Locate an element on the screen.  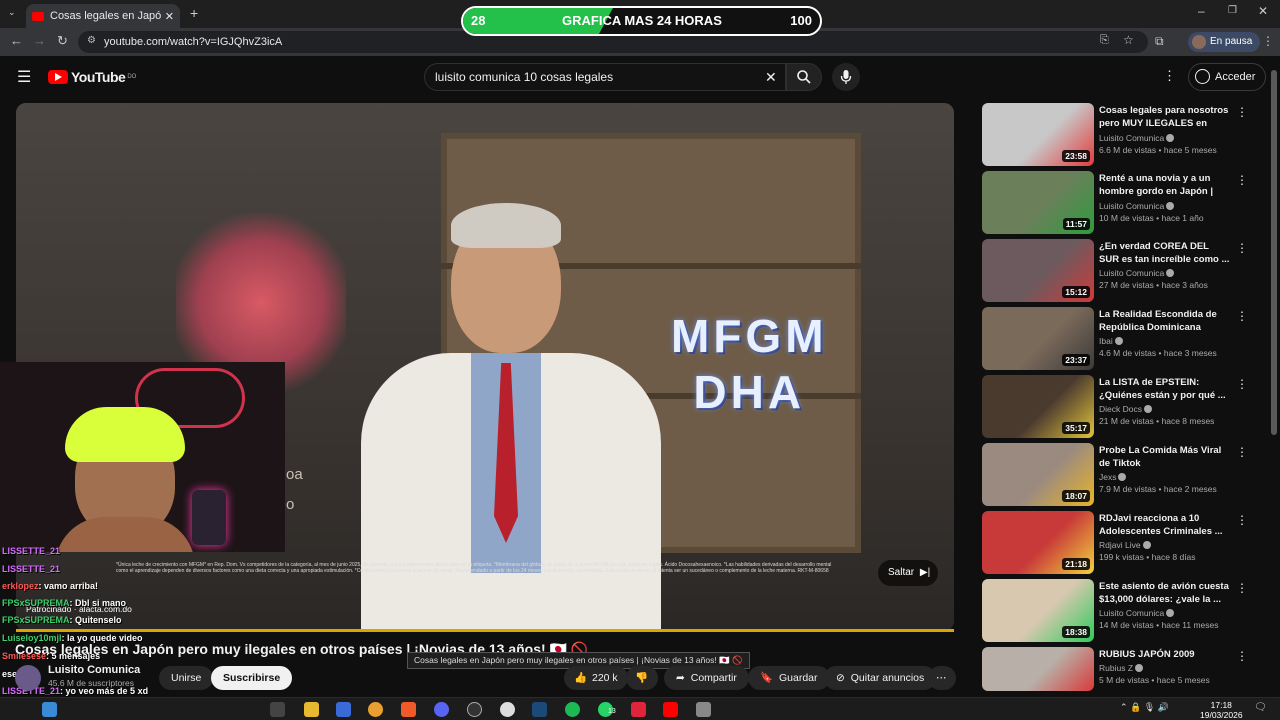
bookmark-star-icon: ☆ is located at coordinates (1128, 40).